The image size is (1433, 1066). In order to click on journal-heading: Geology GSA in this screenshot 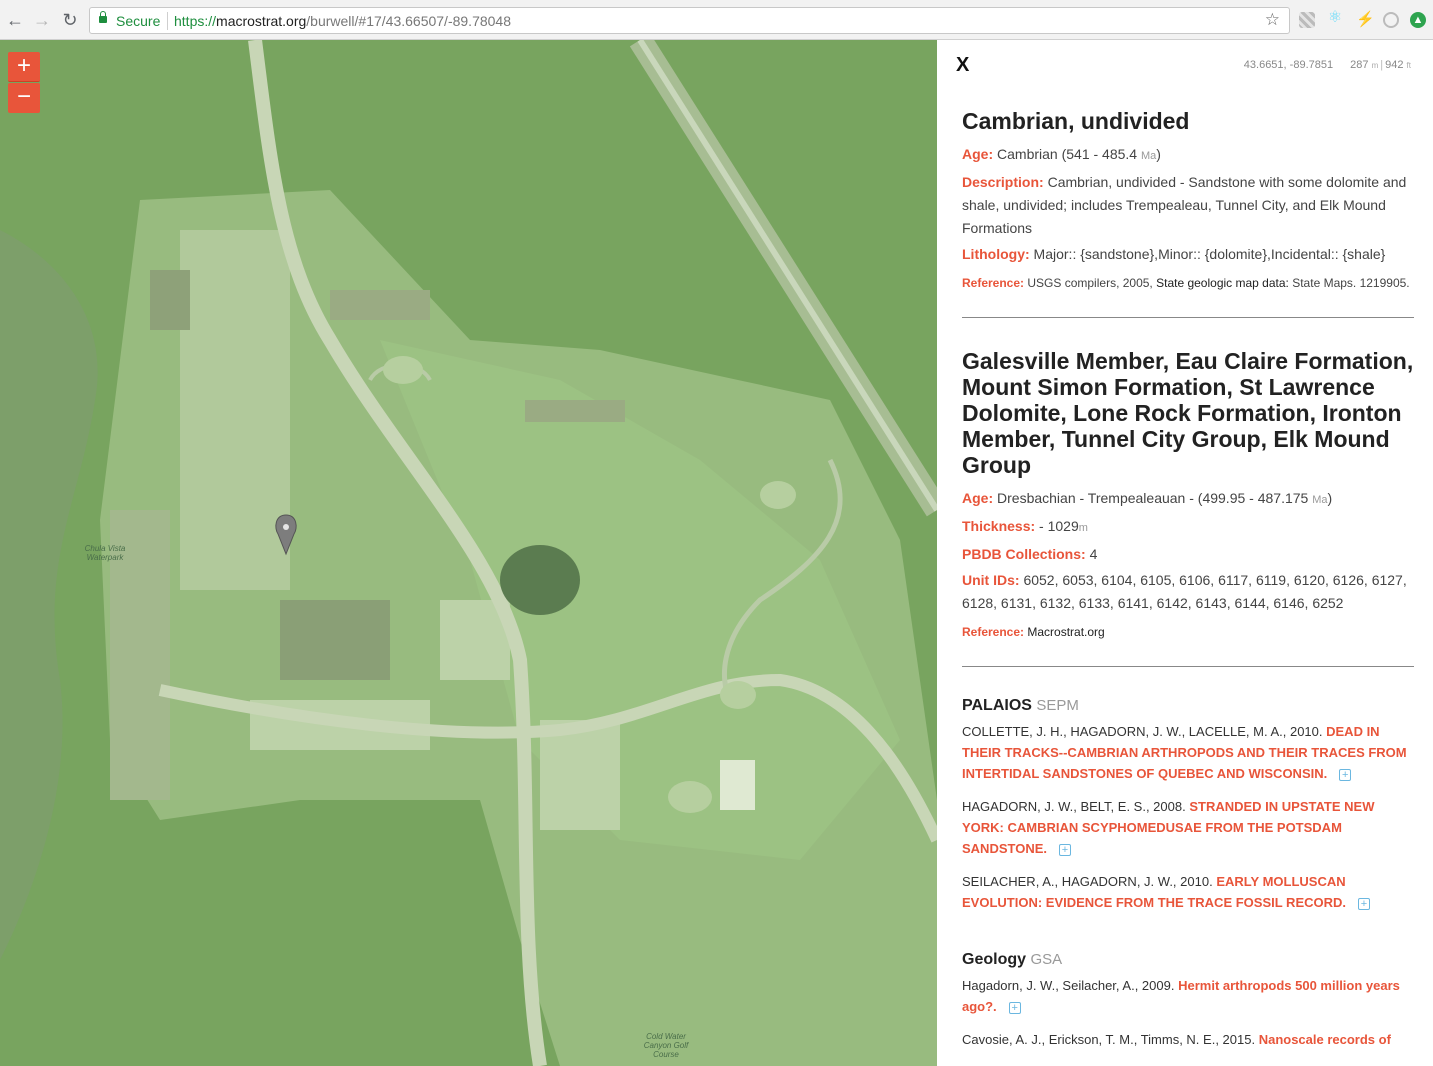, I will do `click(1188, 960)`.